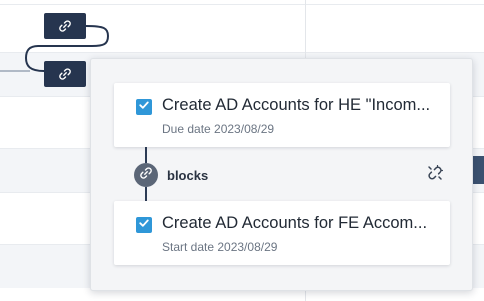 The image size is (484, 301). Describe the element at coordinates (218, 129) in the screenshot. I see `task-due-date: Due date 2023/08/29` at that location.